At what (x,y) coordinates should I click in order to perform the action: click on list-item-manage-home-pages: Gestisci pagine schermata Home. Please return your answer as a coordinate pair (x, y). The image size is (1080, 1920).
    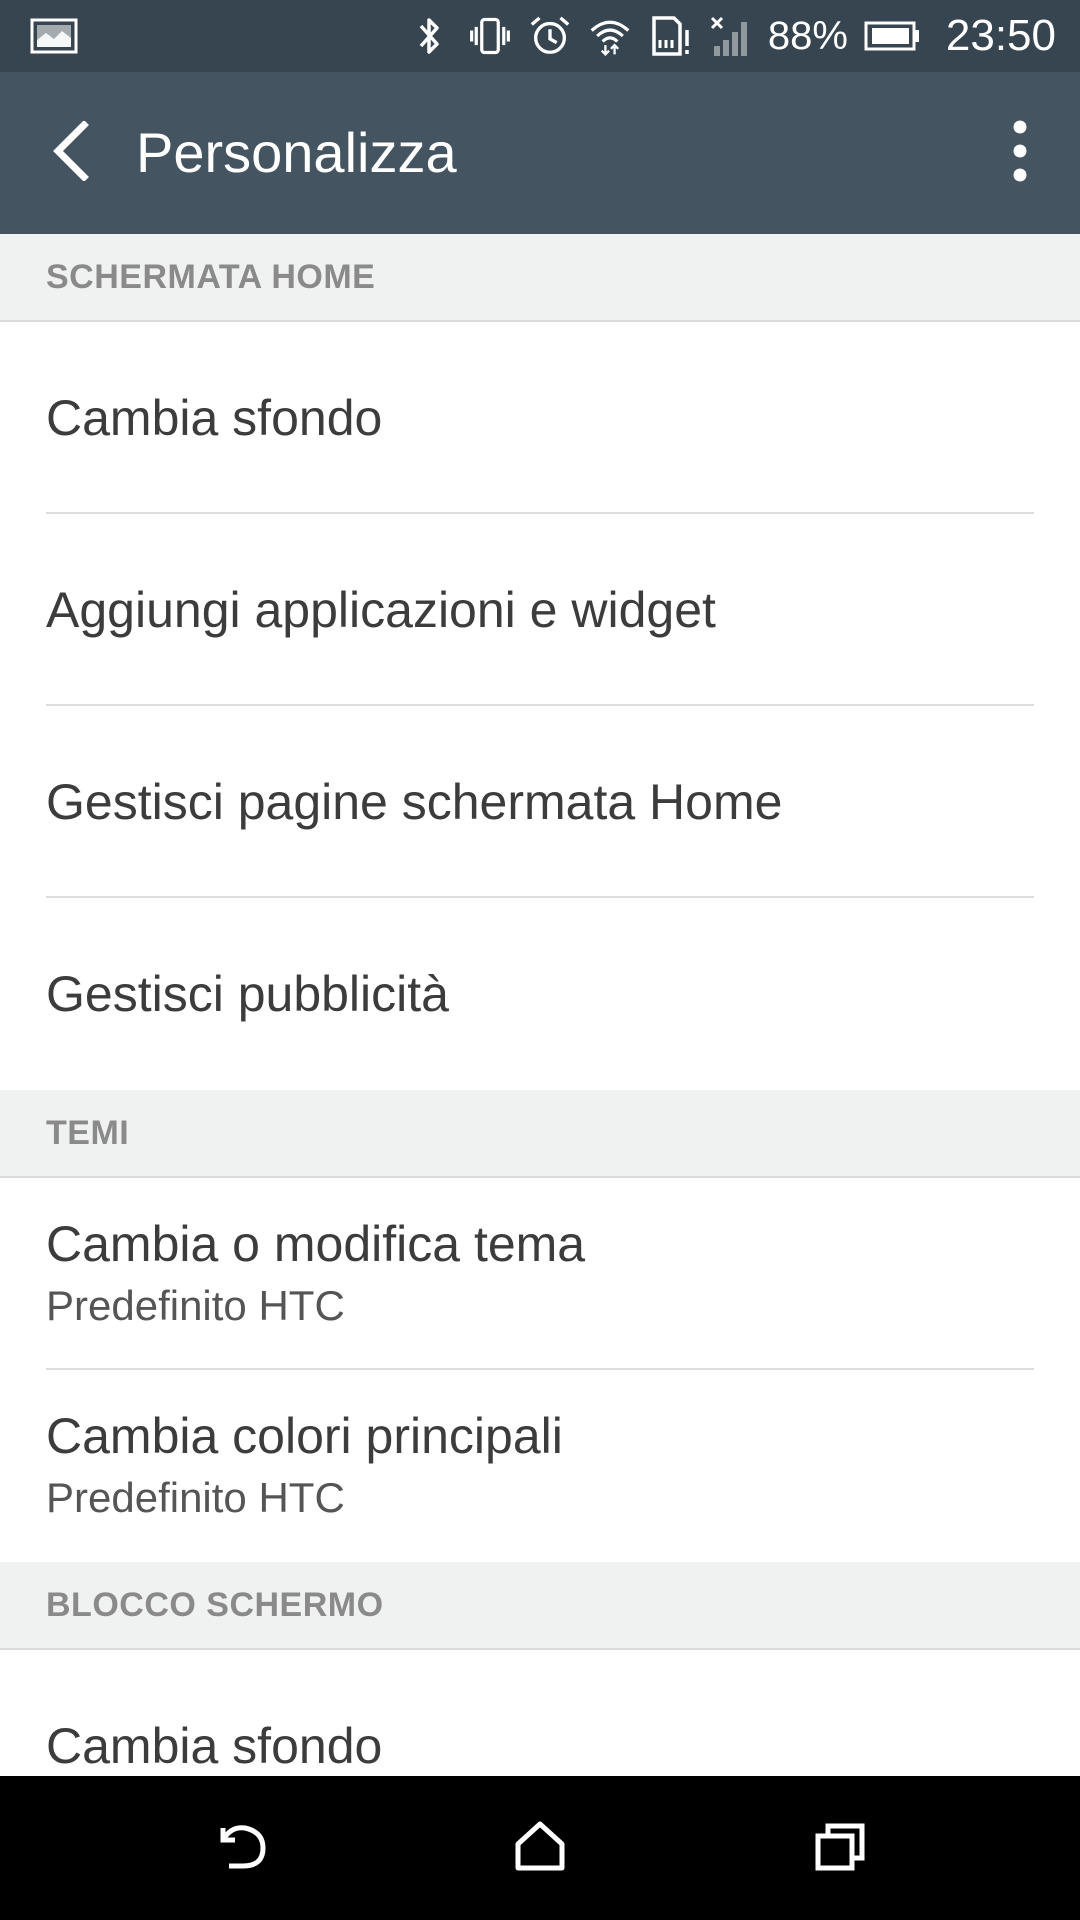
    Looking at the image, I should click on (540, 802).